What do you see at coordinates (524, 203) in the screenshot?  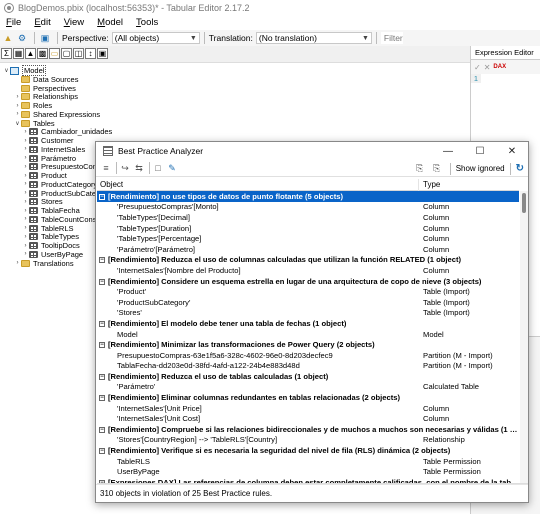 I see `scrollbar-thumb` at bounding box center [524, 203].